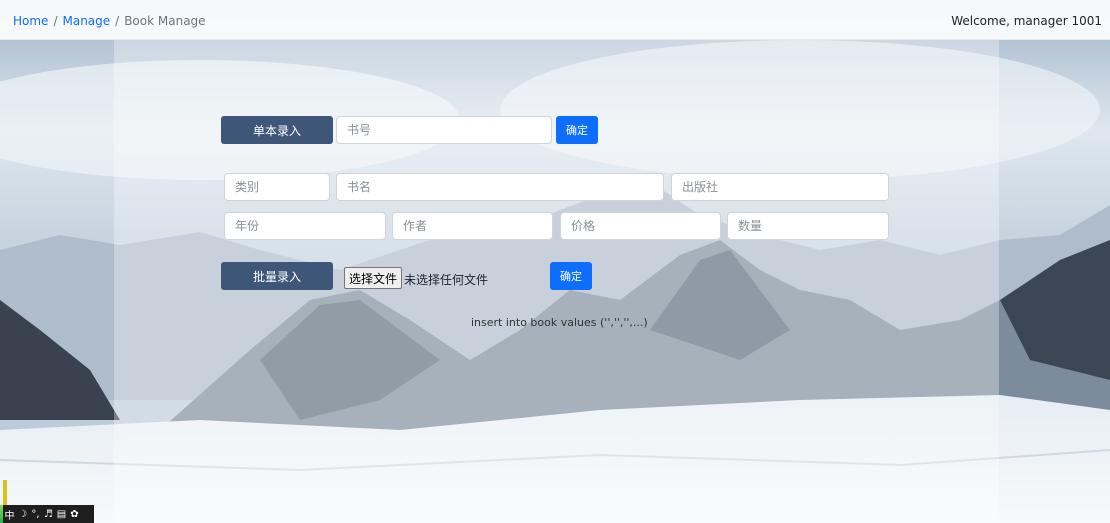 The width and height of the screenshot is (1110, 523). Describe the element at coordinates (808, 226) in the screenshot. I see `quantity-input` at that location.